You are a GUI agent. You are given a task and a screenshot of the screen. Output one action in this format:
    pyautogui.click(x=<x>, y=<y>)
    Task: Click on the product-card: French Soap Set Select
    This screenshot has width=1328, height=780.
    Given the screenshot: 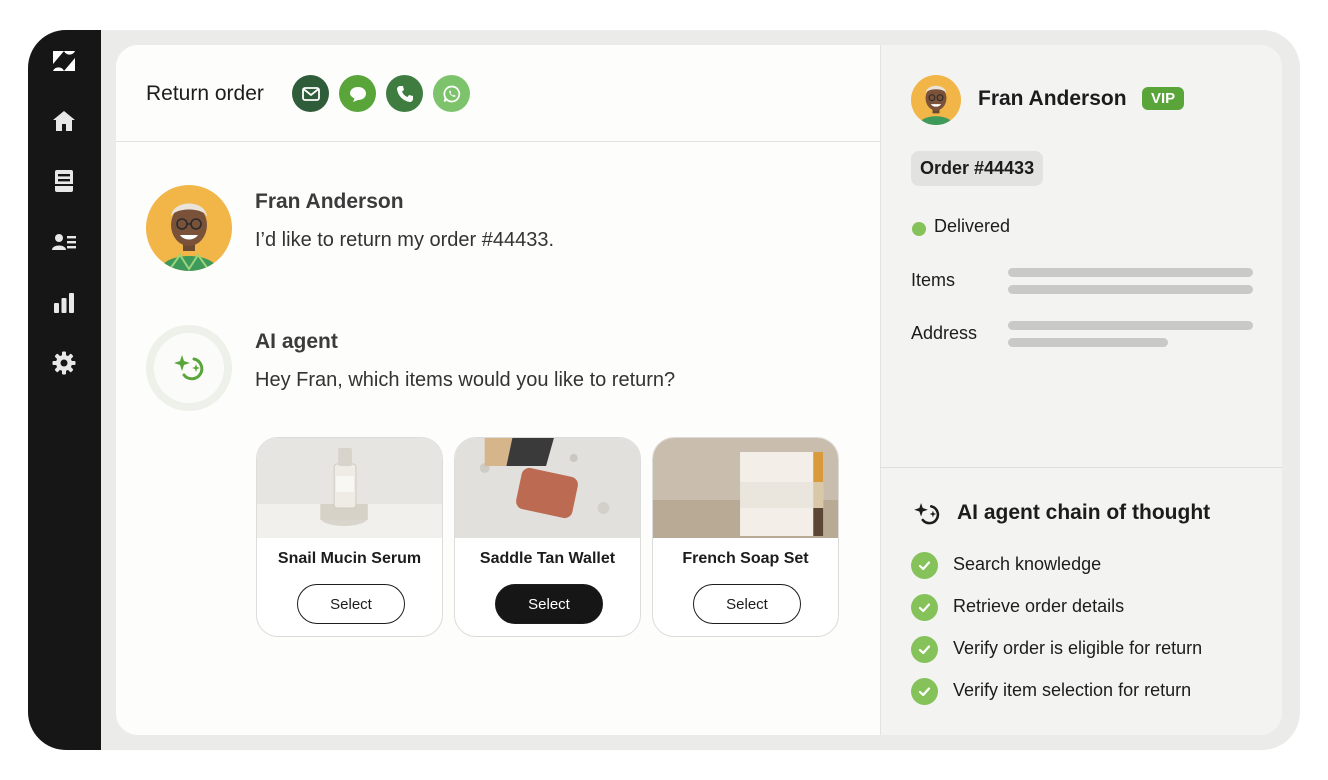 What is the action you would take?
    pyautogui.click(x=745, y=537)
    